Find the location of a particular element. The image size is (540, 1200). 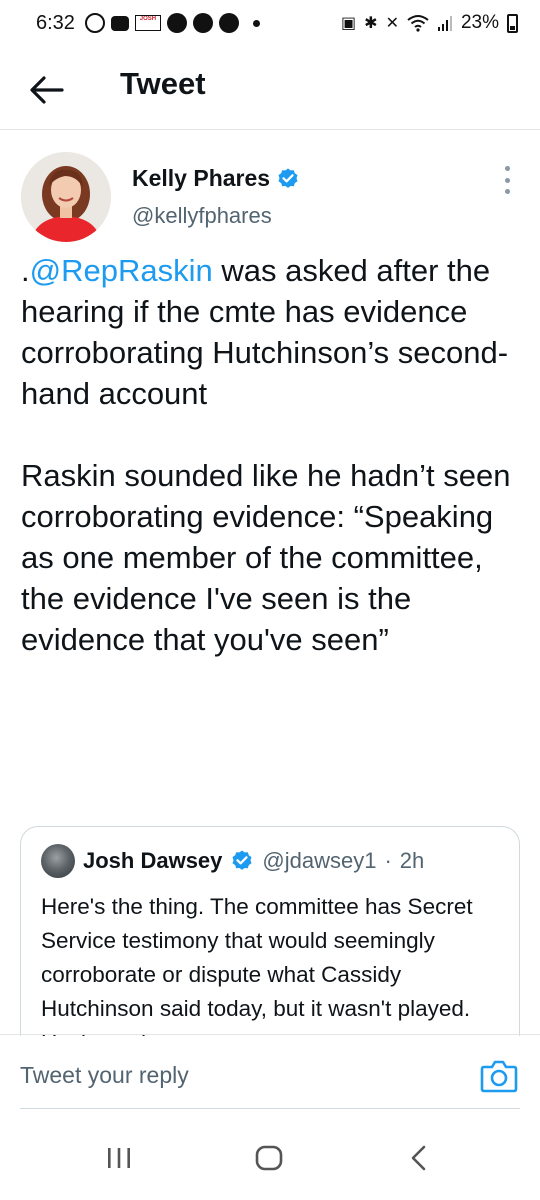

system-nav-bar is located at coordinates (270, 1160).